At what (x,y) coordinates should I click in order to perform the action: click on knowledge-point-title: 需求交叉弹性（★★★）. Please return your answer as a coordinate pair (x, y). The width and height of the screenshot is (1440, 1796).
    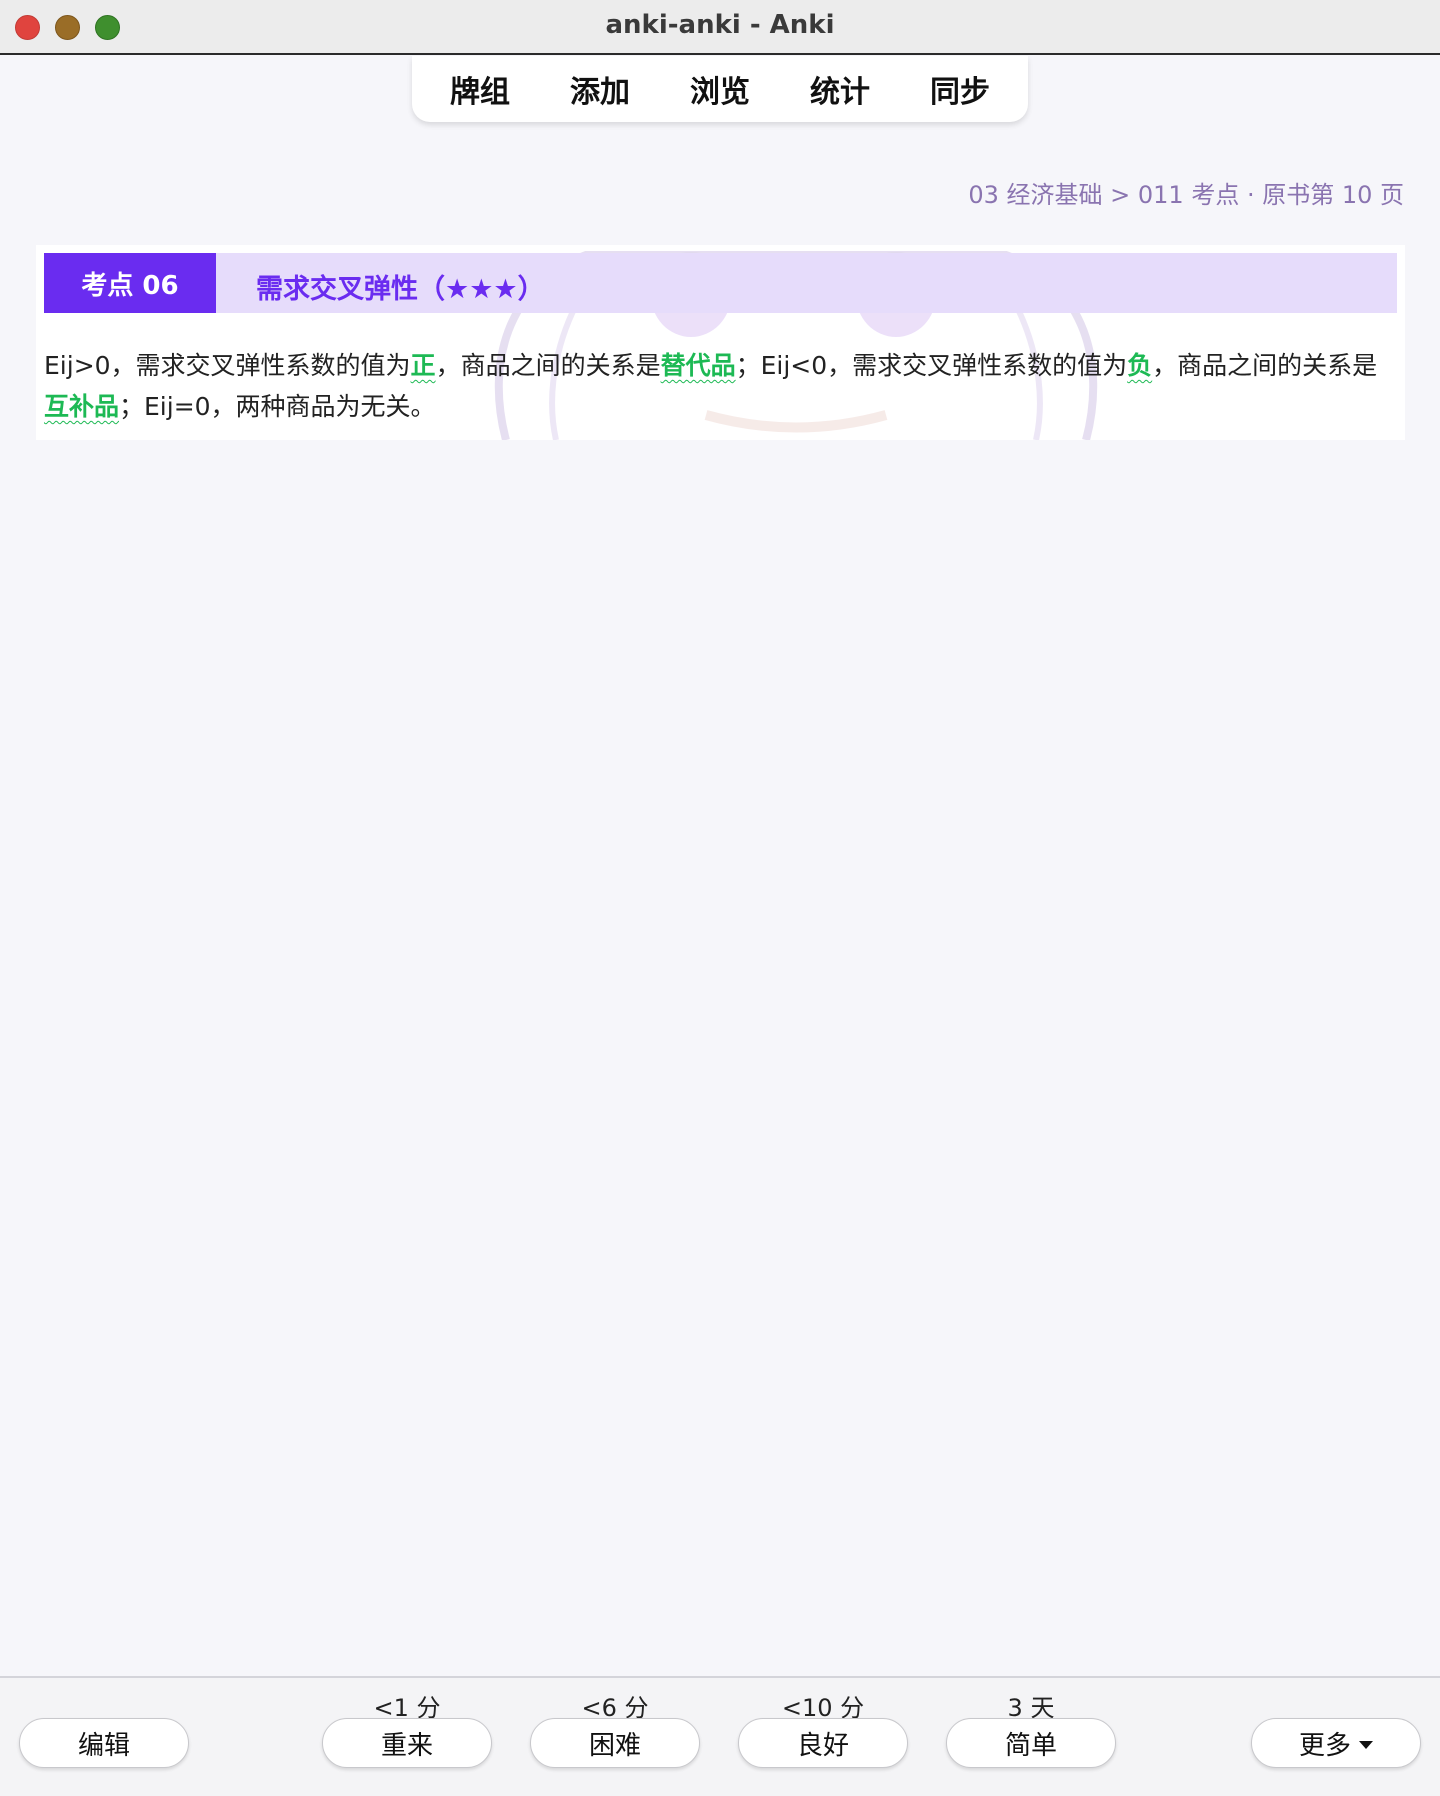
    Looking at the image, I should click on (400, 289).